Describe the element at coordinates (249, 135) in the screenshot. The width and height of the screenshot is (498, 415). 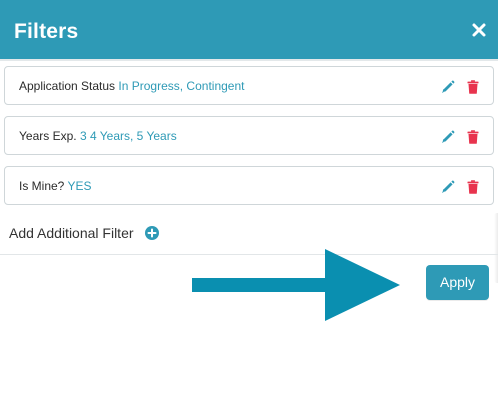
I see `filter-row-years-exp: Years Exp. 3 4 Years, 5 Years` at that location.